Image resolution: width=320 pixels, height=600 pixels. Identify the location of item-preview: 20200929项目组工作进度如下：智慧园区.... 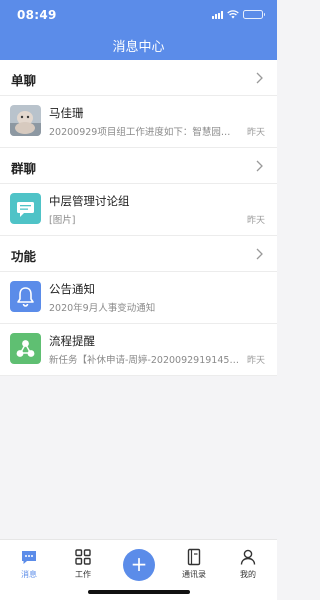
(144, 132).